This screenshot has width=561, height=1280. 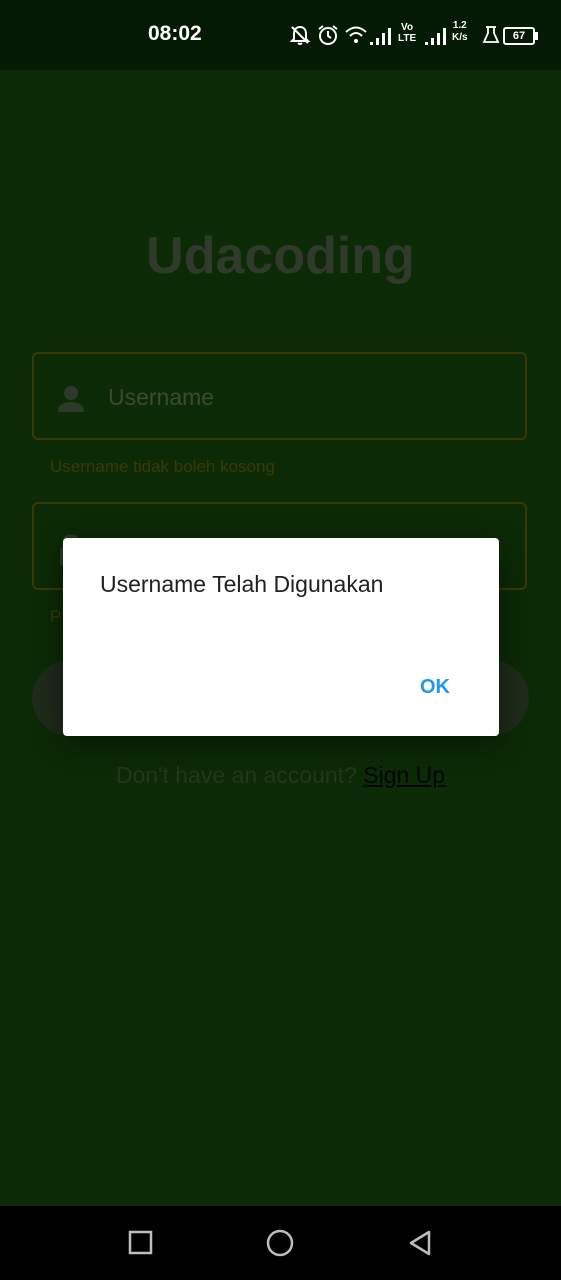 What do you see at coordinates (407, 38) in the screenshot?
I see `volte-bottom: LTE` at bounding box center [407, 38].